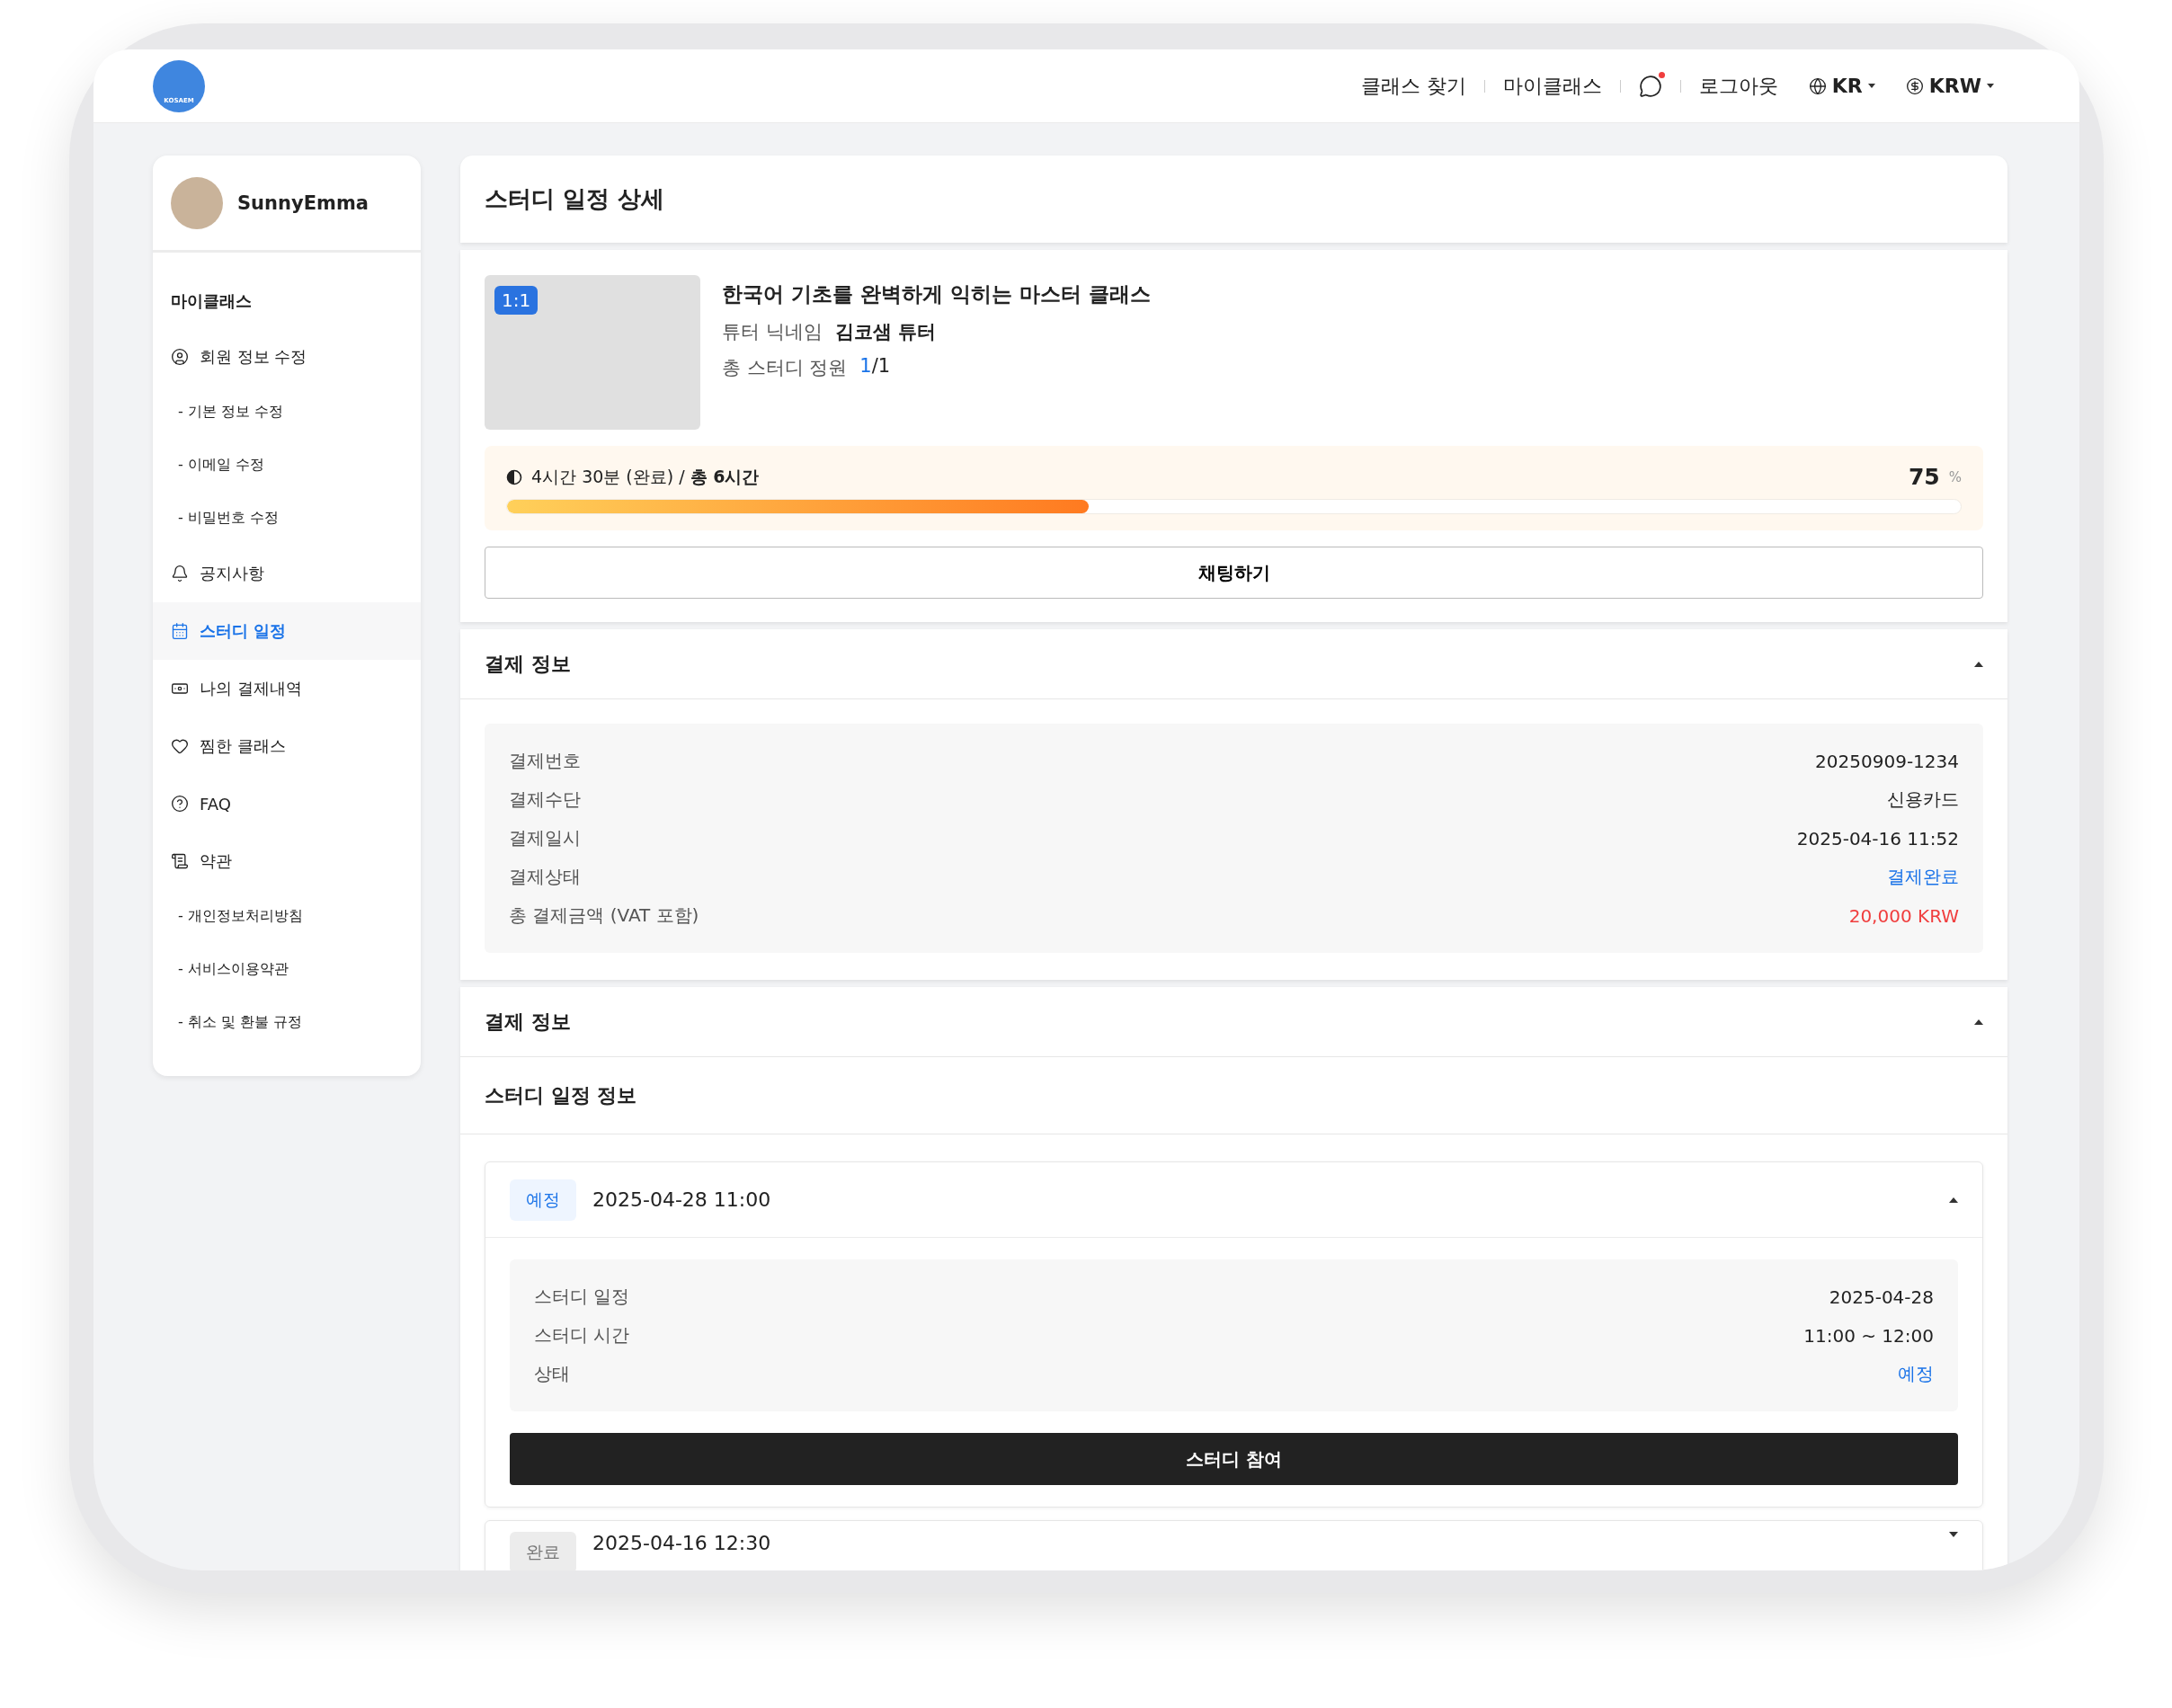  Describe the element at coordinates (1552, 86) in the screenshot. I see `nav-link: 마이클래스` at that location.